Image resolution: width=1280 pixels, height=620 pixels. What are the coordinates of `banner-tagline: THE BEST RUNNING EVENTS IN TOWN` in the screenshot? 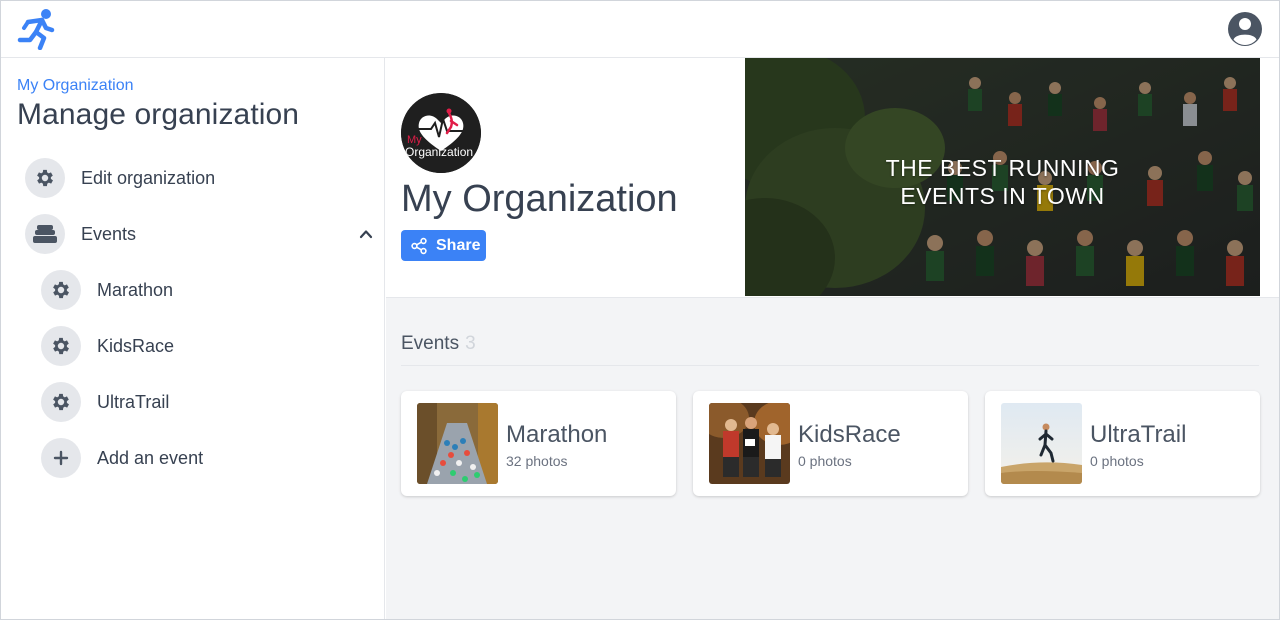 It's located at (1002, 182).